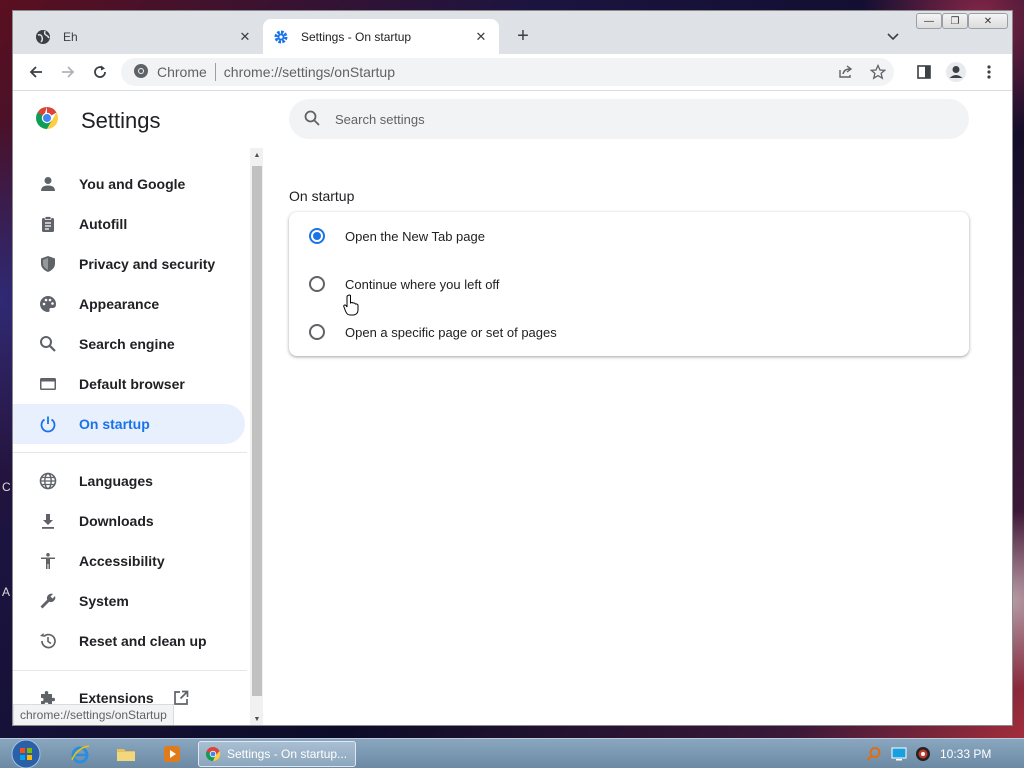 This screenshot has width=1024, height=768. What do you see at coordinates (422, 284) in the screenshot?
I see `option-label: Continue where you left off` at bounding box center [422, 284].